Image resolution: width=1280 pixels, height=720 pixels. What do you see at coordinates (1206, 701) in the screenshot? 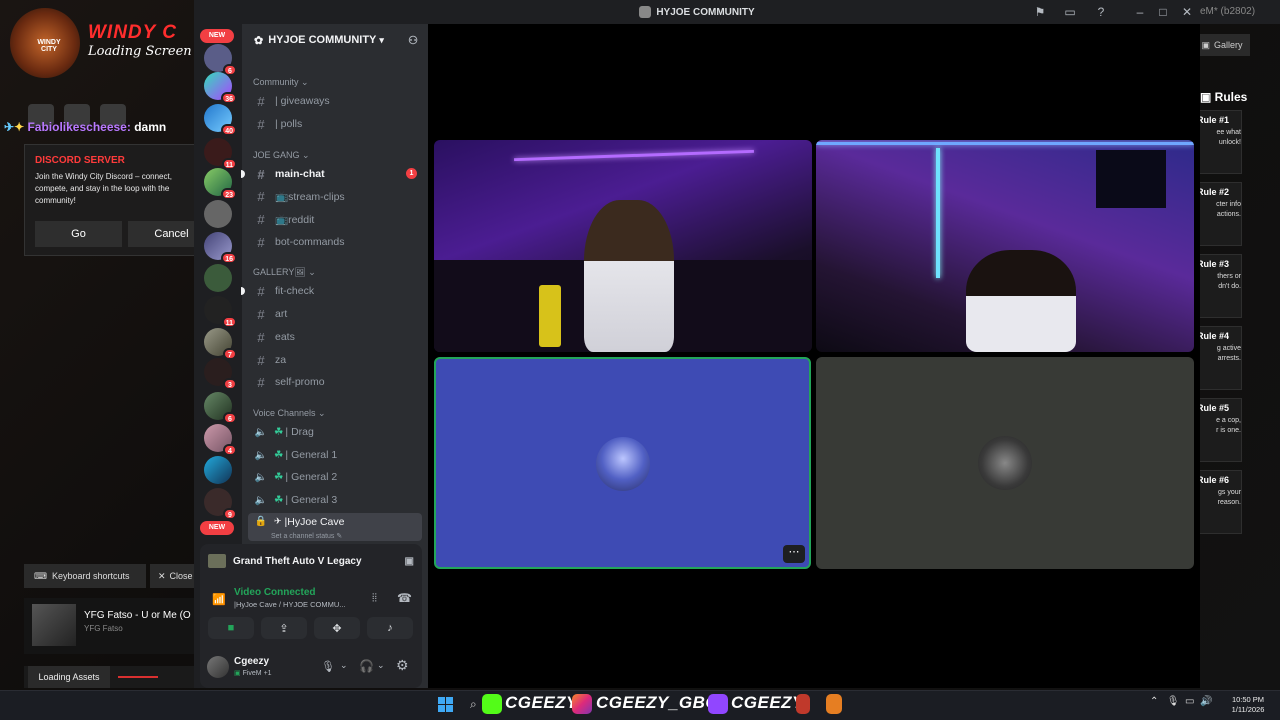
I see `volume-icon: 🔊` at bounding box center [1206, 701].